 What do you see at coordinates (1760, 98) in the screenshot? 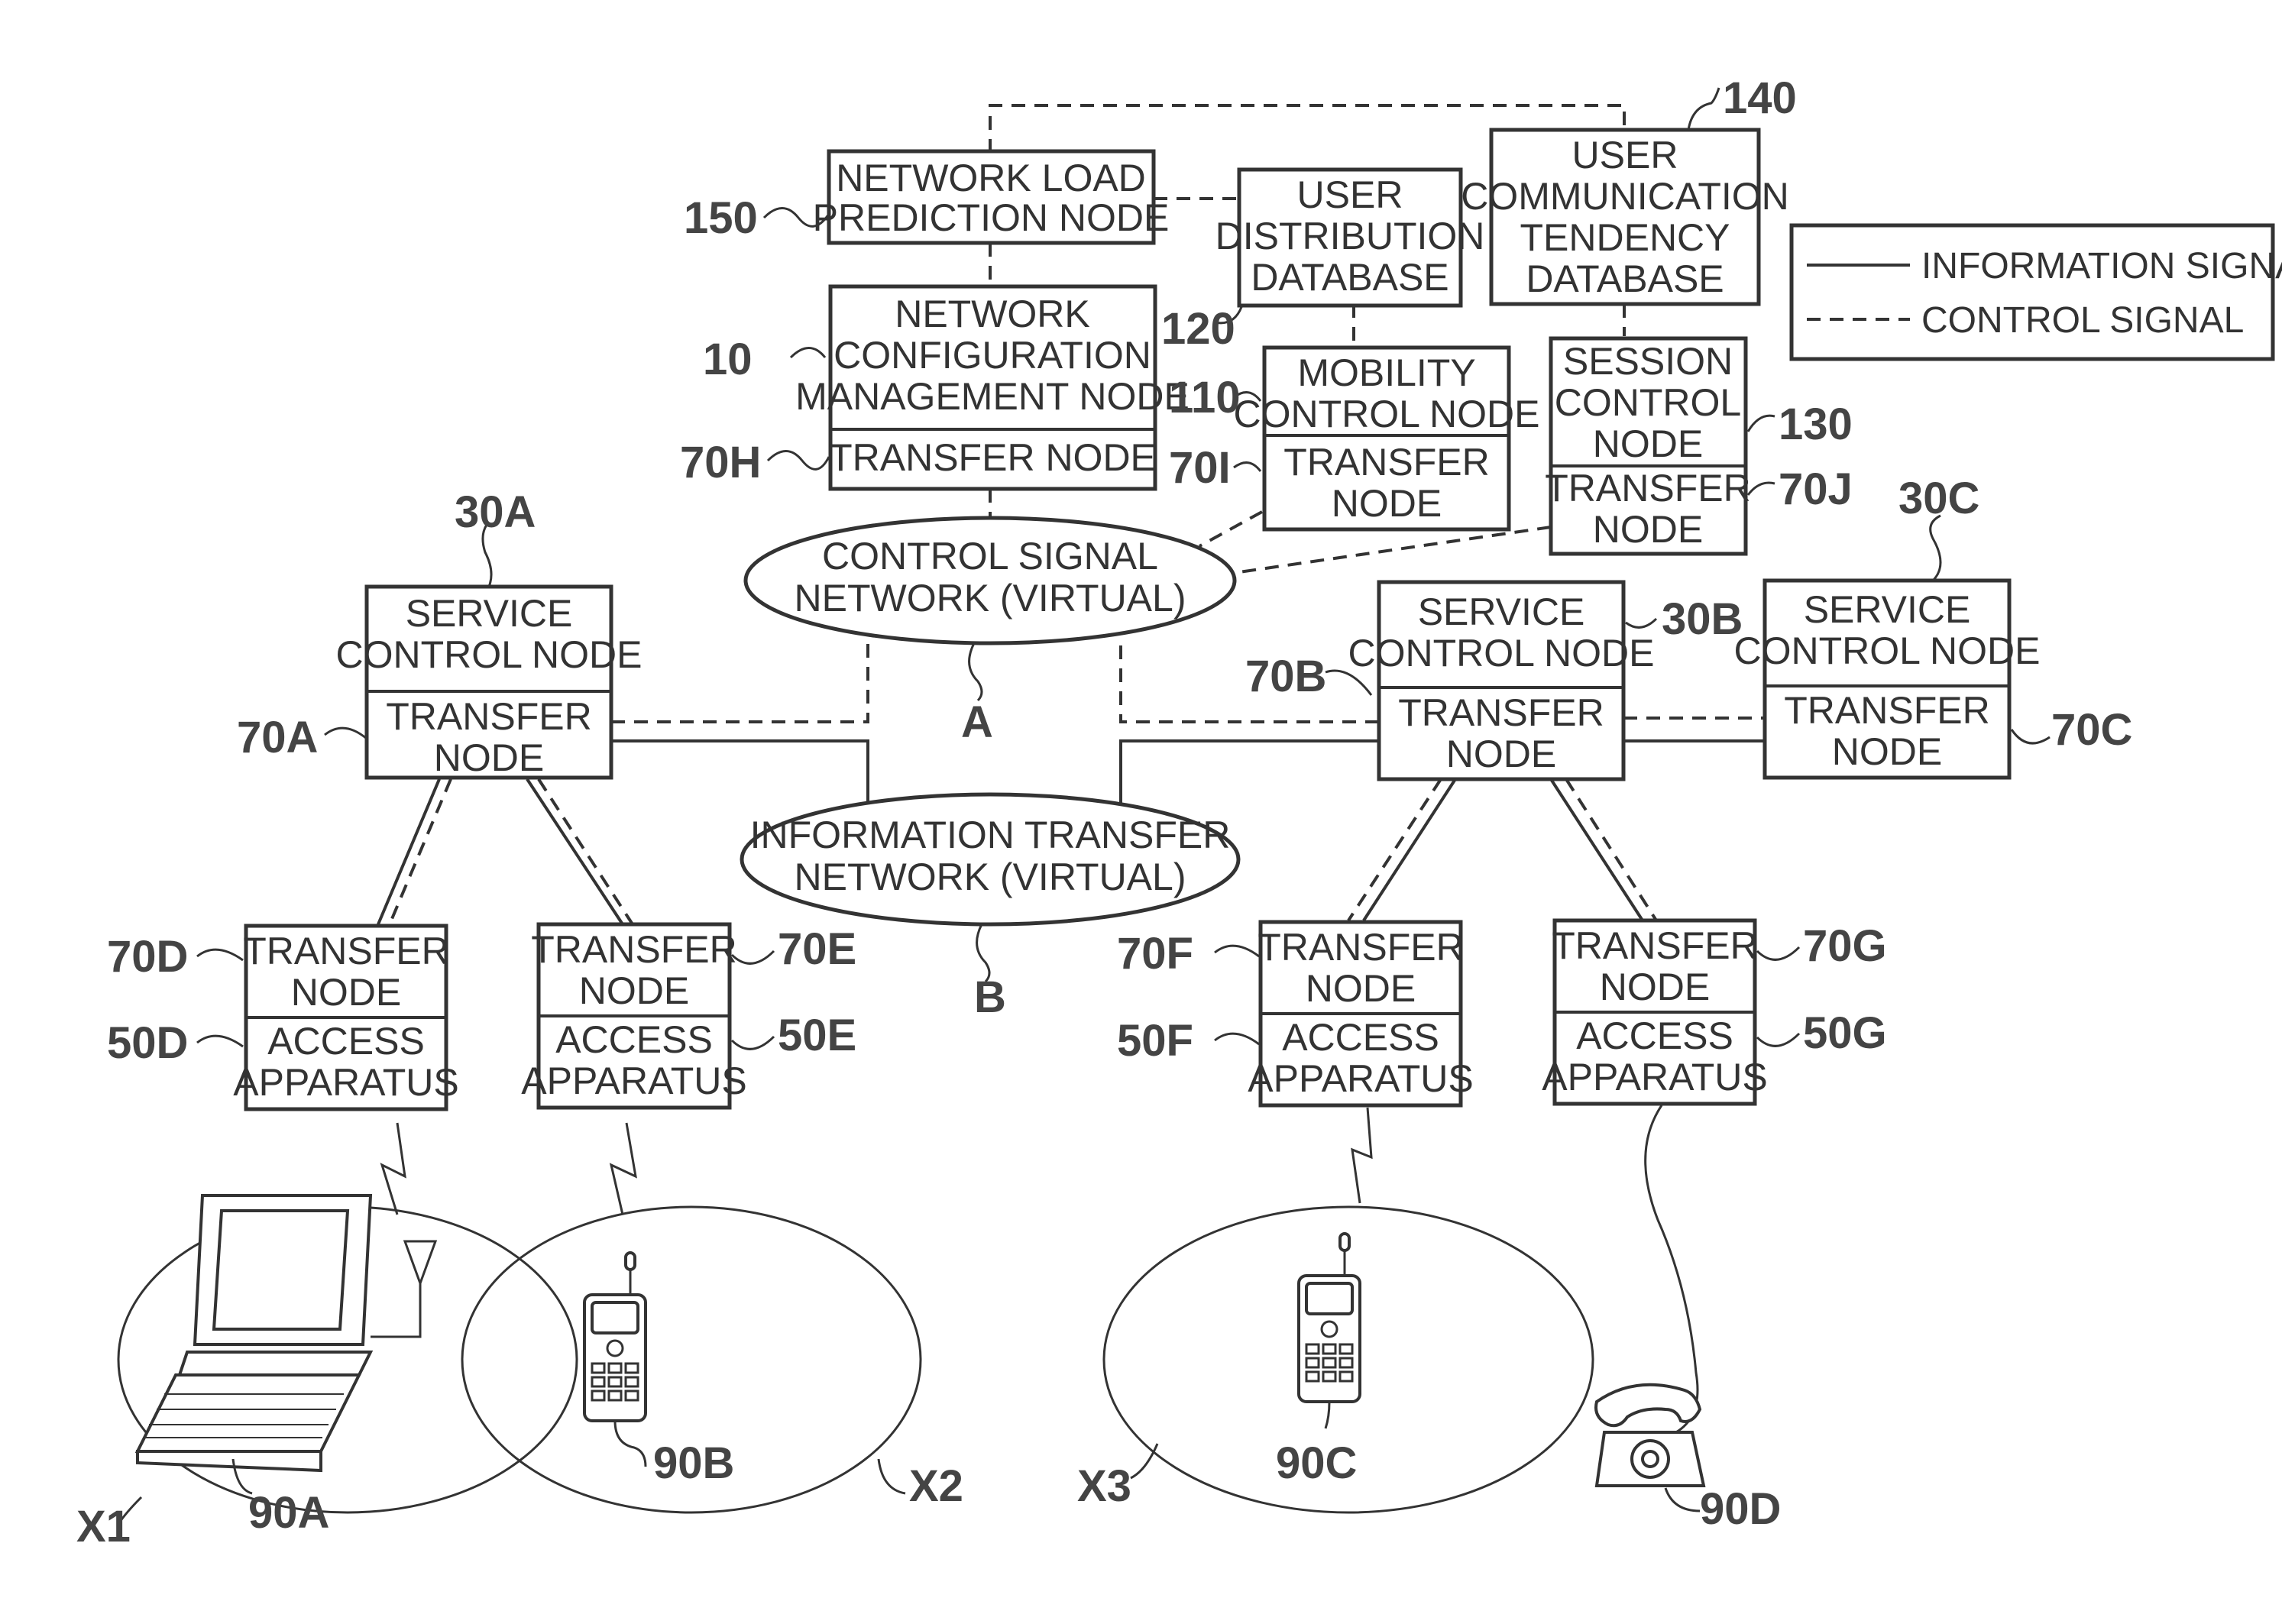
I see `ref-140: 140` at bounding box center [1760, 98].